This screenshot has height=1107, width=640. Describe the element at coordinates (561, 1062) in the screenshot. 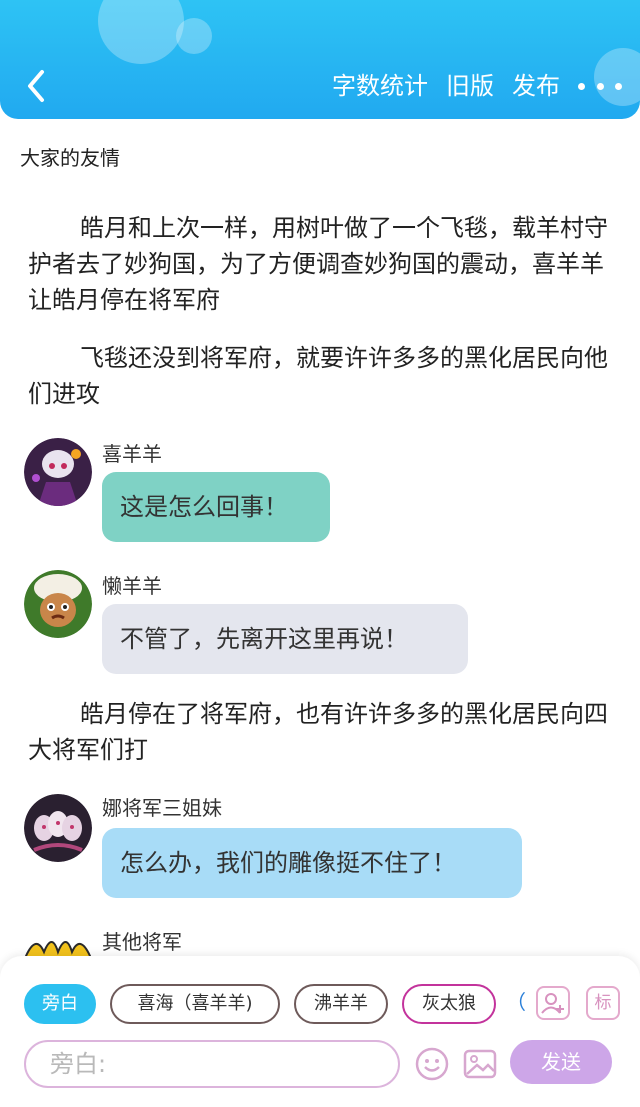

I see `send-button: 发送` at that location.